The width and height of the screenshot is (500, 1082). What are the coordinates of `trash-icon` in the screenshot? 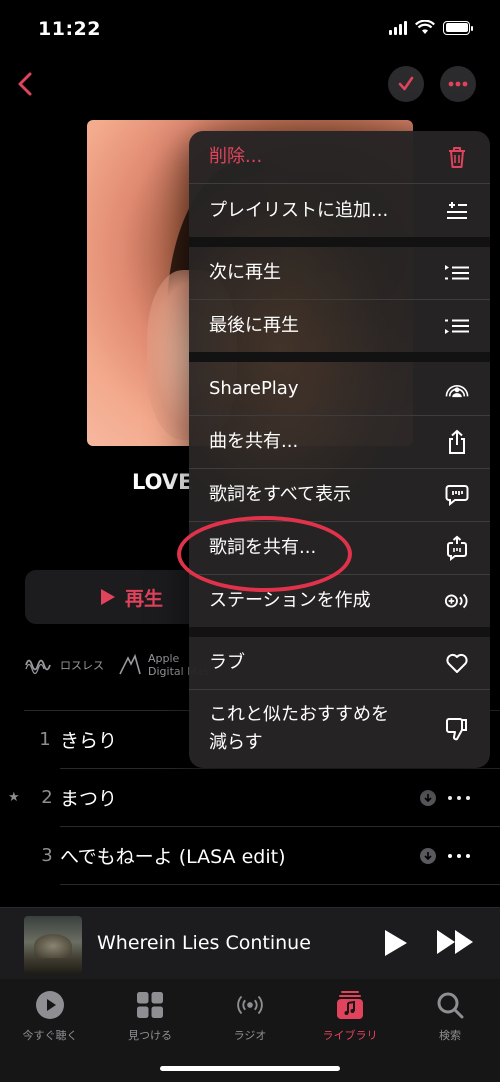 It's located at (457, 157).